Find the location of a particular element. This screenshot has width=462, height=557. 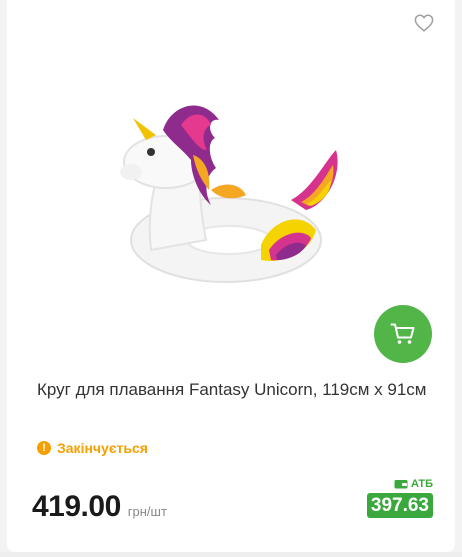

wallet-icon is located at coordinates (401, 484).